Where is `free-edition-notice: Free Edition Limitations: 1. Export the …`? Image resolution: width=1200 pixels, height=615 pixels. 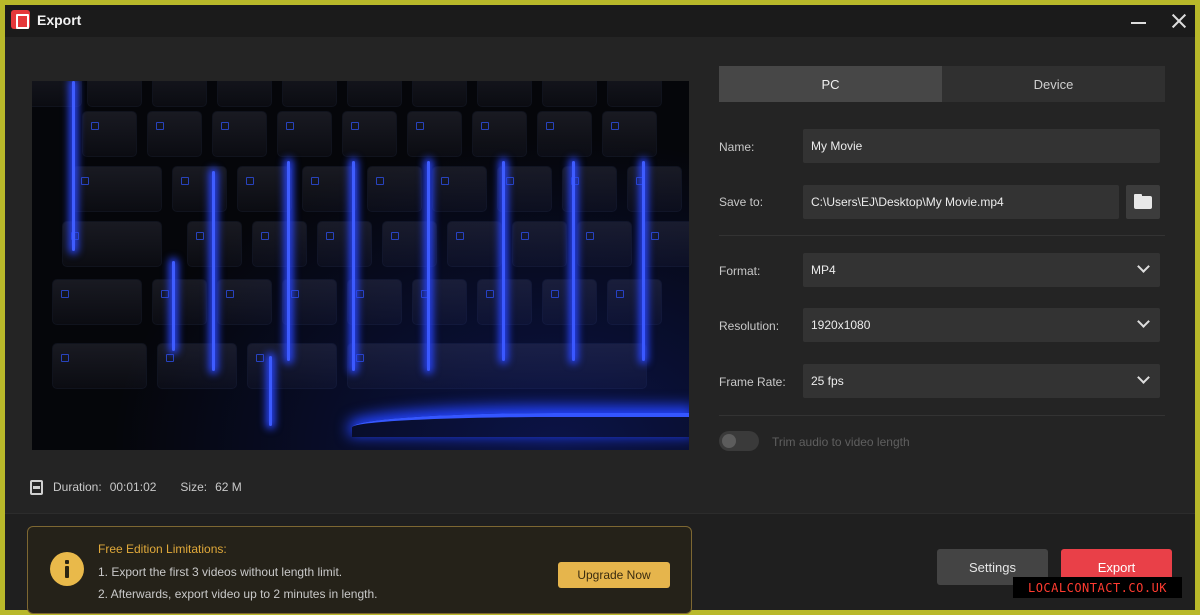
free-edition-notice: Free Edition Limitations: 1. Export the … is located at coordinates (359, 570).